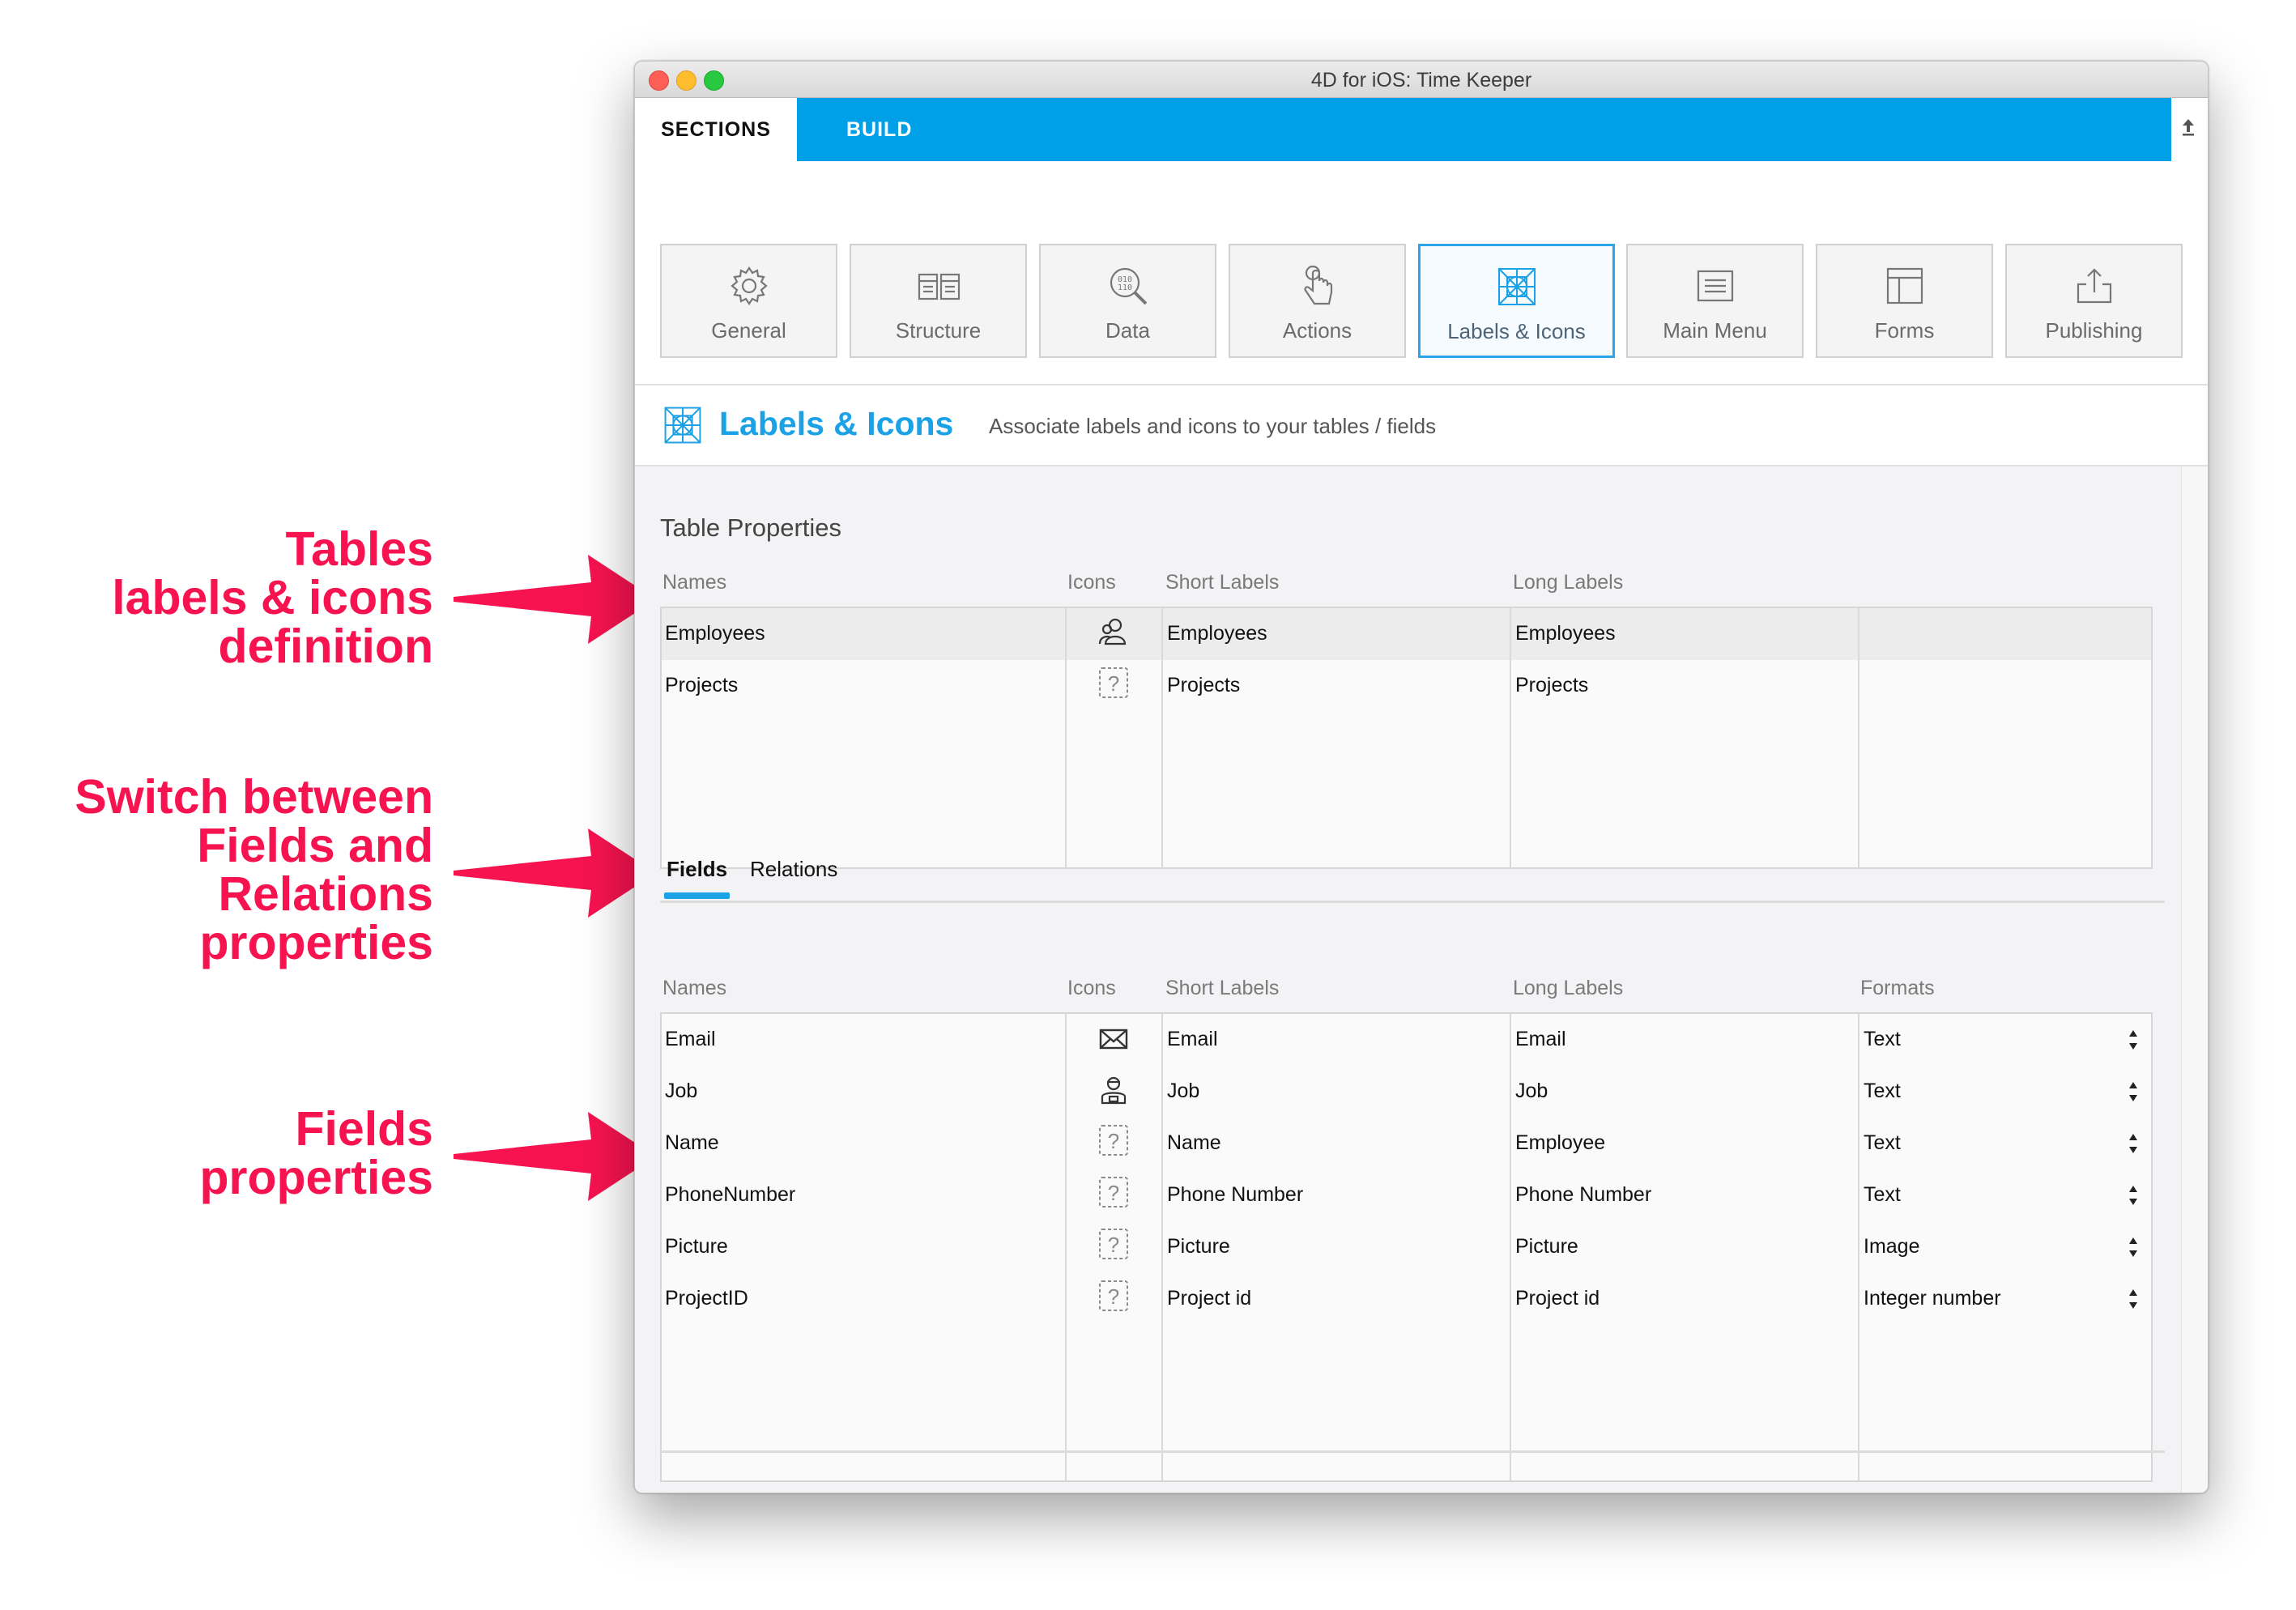 This screenshot has height=1610, width=2296. I want to click on table-short-label: Projects, so click(1204, 685).